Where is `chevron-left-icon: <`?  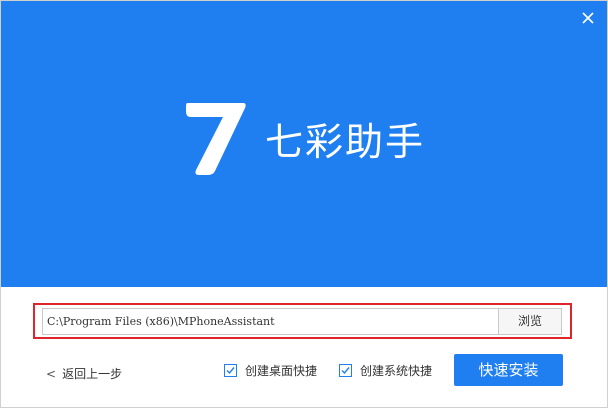 chevron-left-icon: < is located at coordinates (51, 374).